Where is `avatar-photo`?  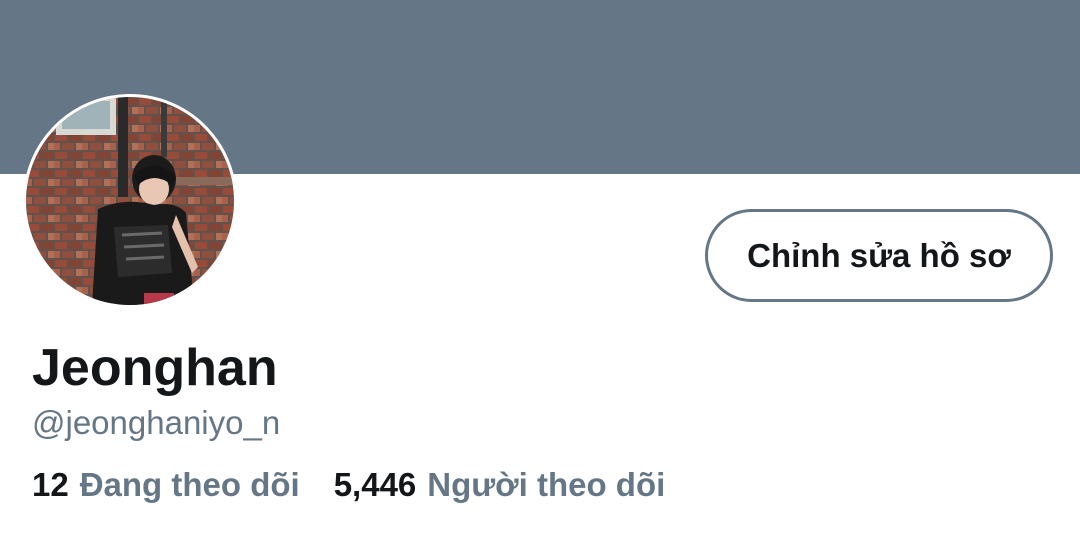 avatar-photo is located at coordinates (130, 201).